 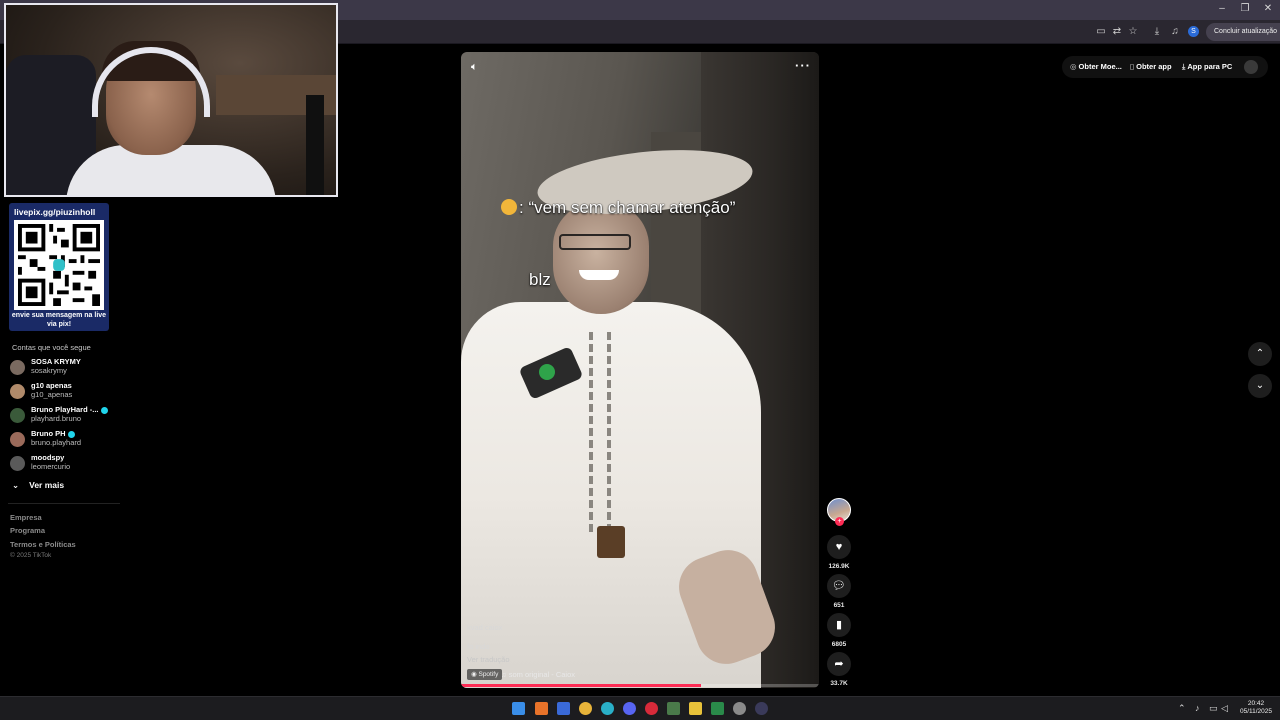 I want to click on tray-chevron-icon: ⌃, so click(x=1182, y=708).